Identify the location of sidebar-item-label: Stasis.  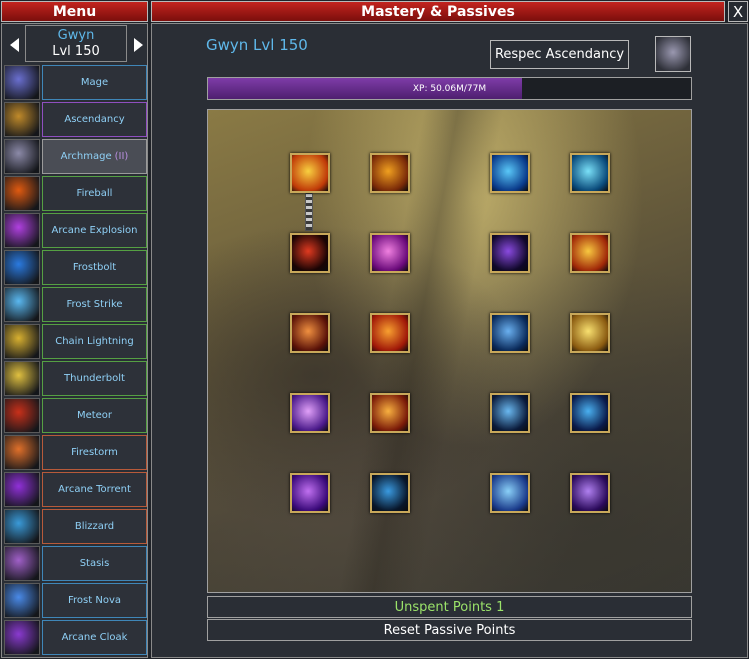
(94, 563).